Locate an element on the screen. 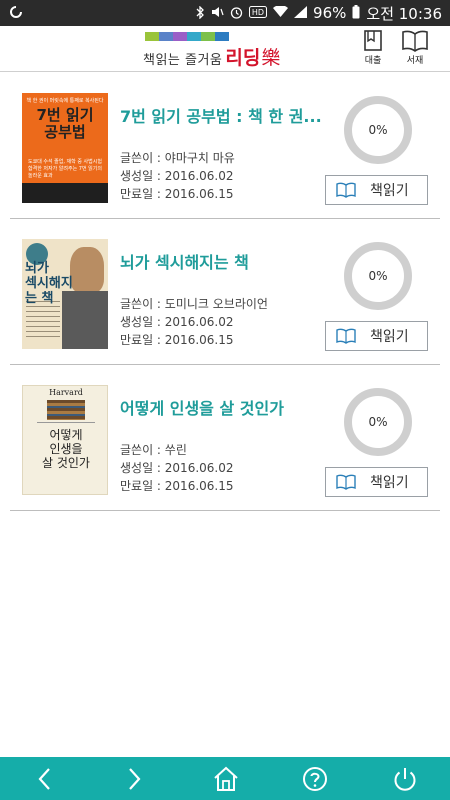 The height and width of the screenshot is (800, 450). library-button: 서재 is located at coordinates (415, 50).